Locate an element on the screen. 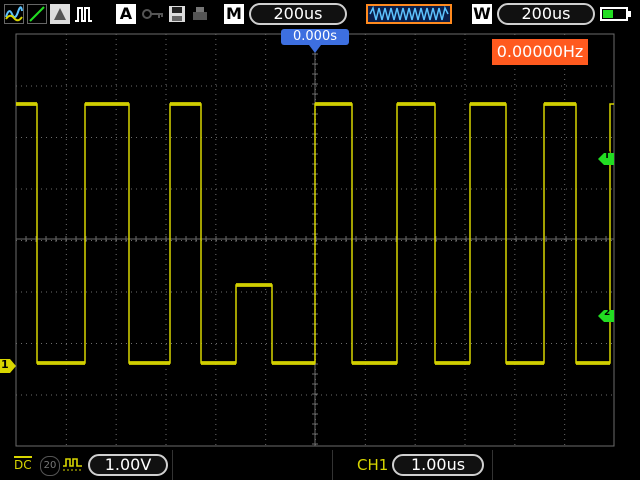  ch2-marker-label: 2 is located at coordinates (607, 313).